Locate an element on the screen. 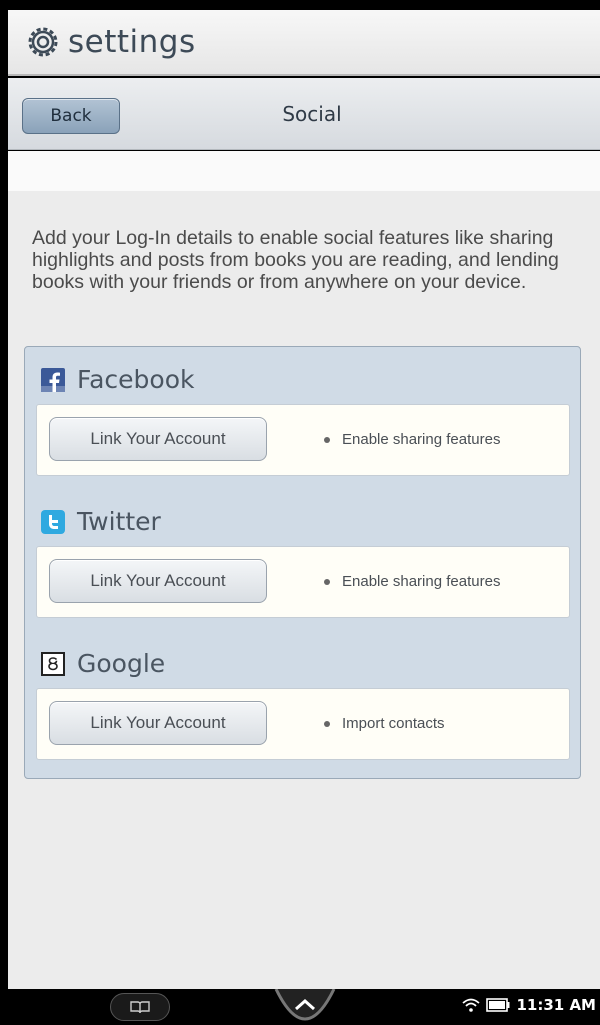  twitter-feature: Enable sharing features is located at coordinates (412, 581).